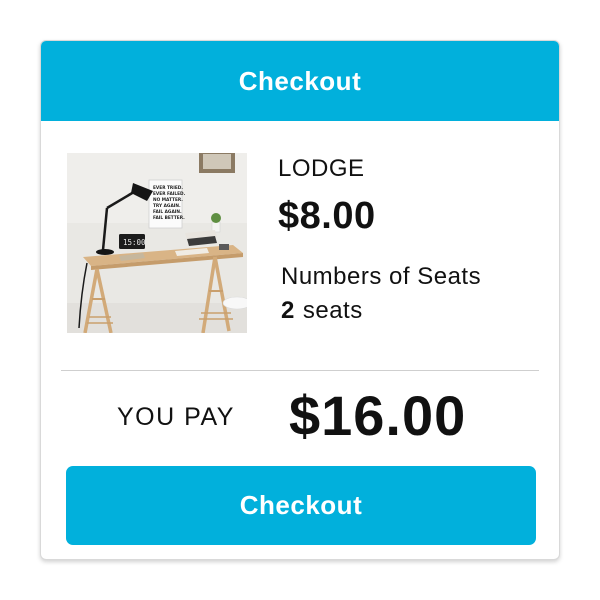 The width and height of the screenshot is (600, 600). I want to click on you-pay-label: YOU PAY, so click(176, 417).